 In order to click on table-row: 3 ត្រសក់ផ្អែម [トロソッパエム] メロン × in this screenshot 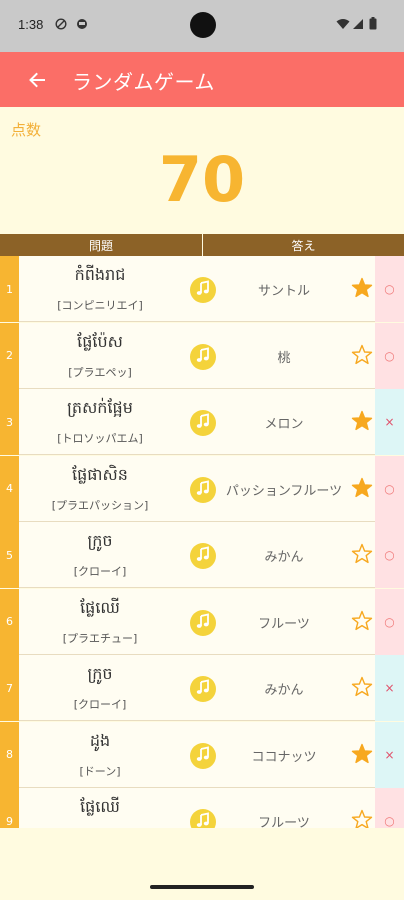, I will do `click(202, 422)`.